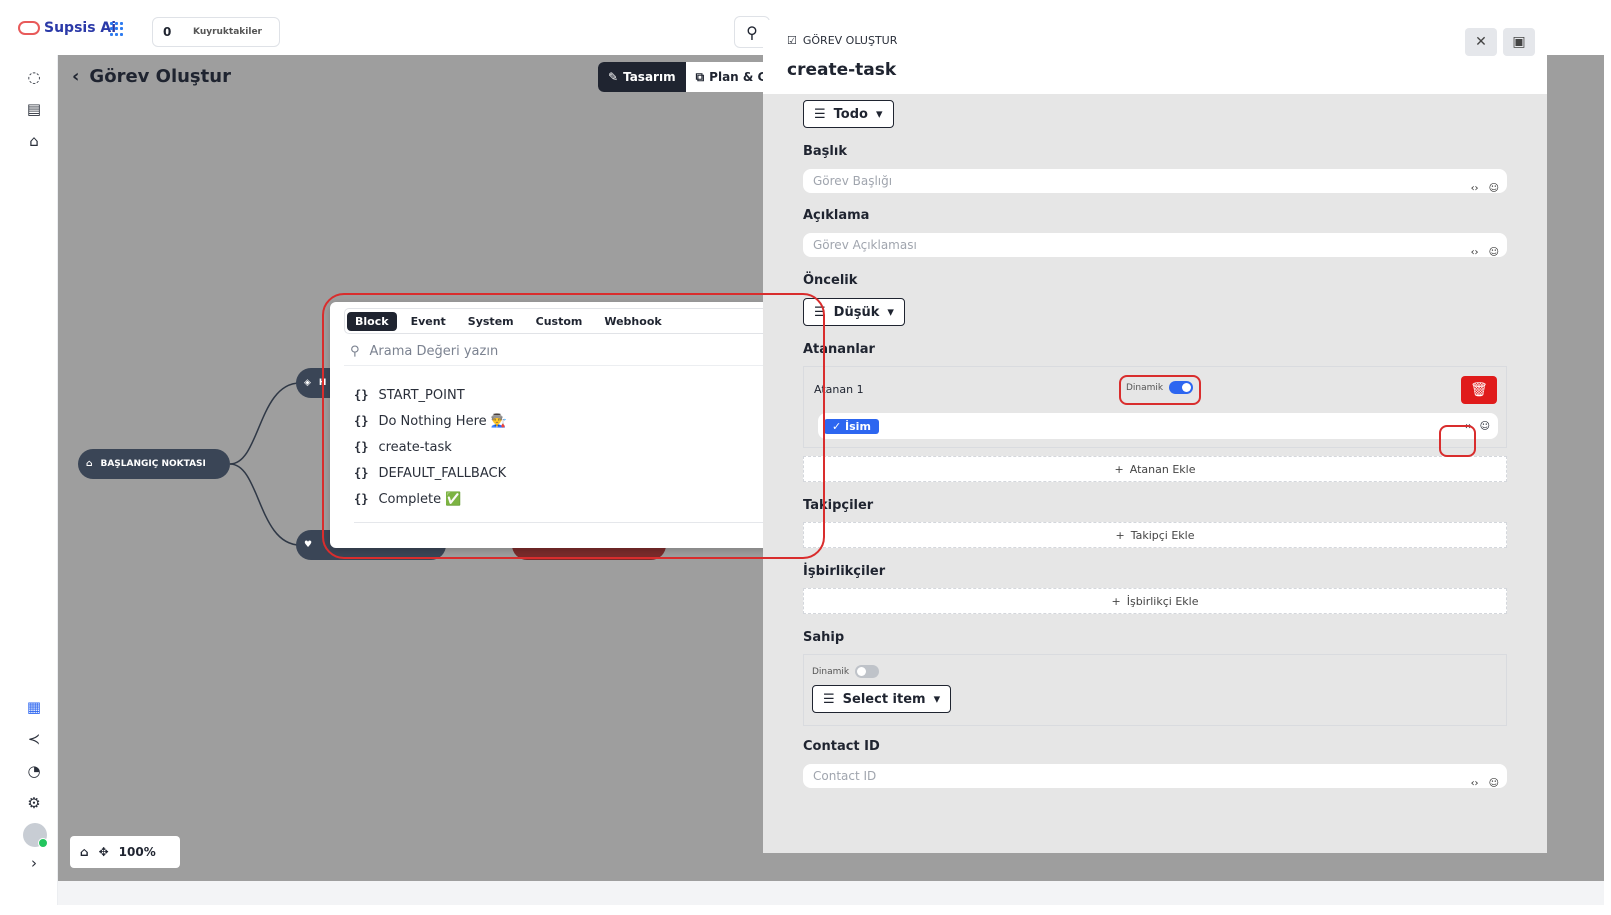 The height and width of the screenshot is (915, 1611). Describe the element at coordinates (688, 77) in the screenshot. I see `view-toggle: ✎ Tasarım ⧉ Plan & G` at that location.